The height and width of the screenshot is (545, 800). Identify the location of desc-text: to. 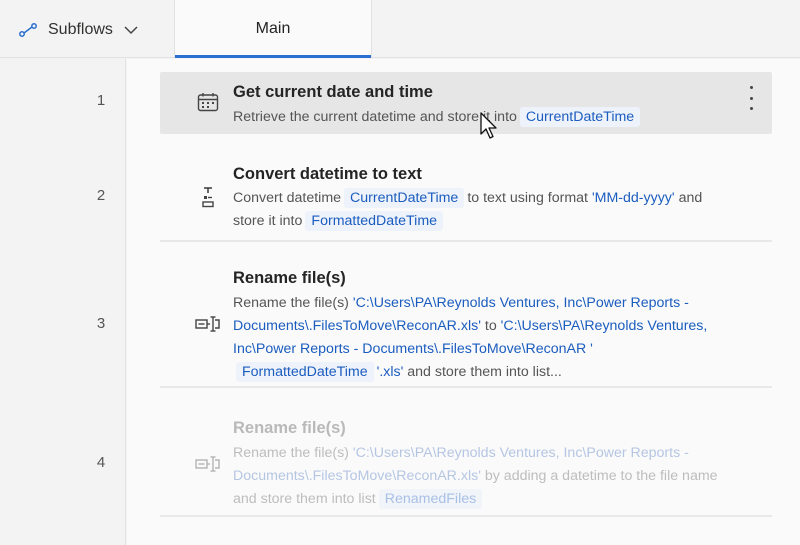
(490, 326).